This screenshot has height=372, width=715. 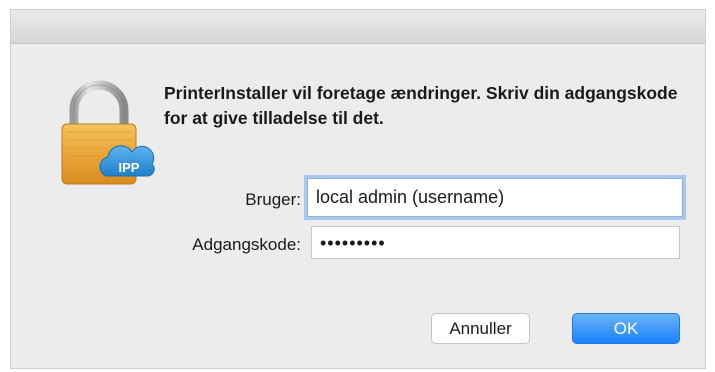 What do you see at coordinates (495, 242) in the screenshot?
I see `password-field: •••••••••` at bounding box center [495, 242].